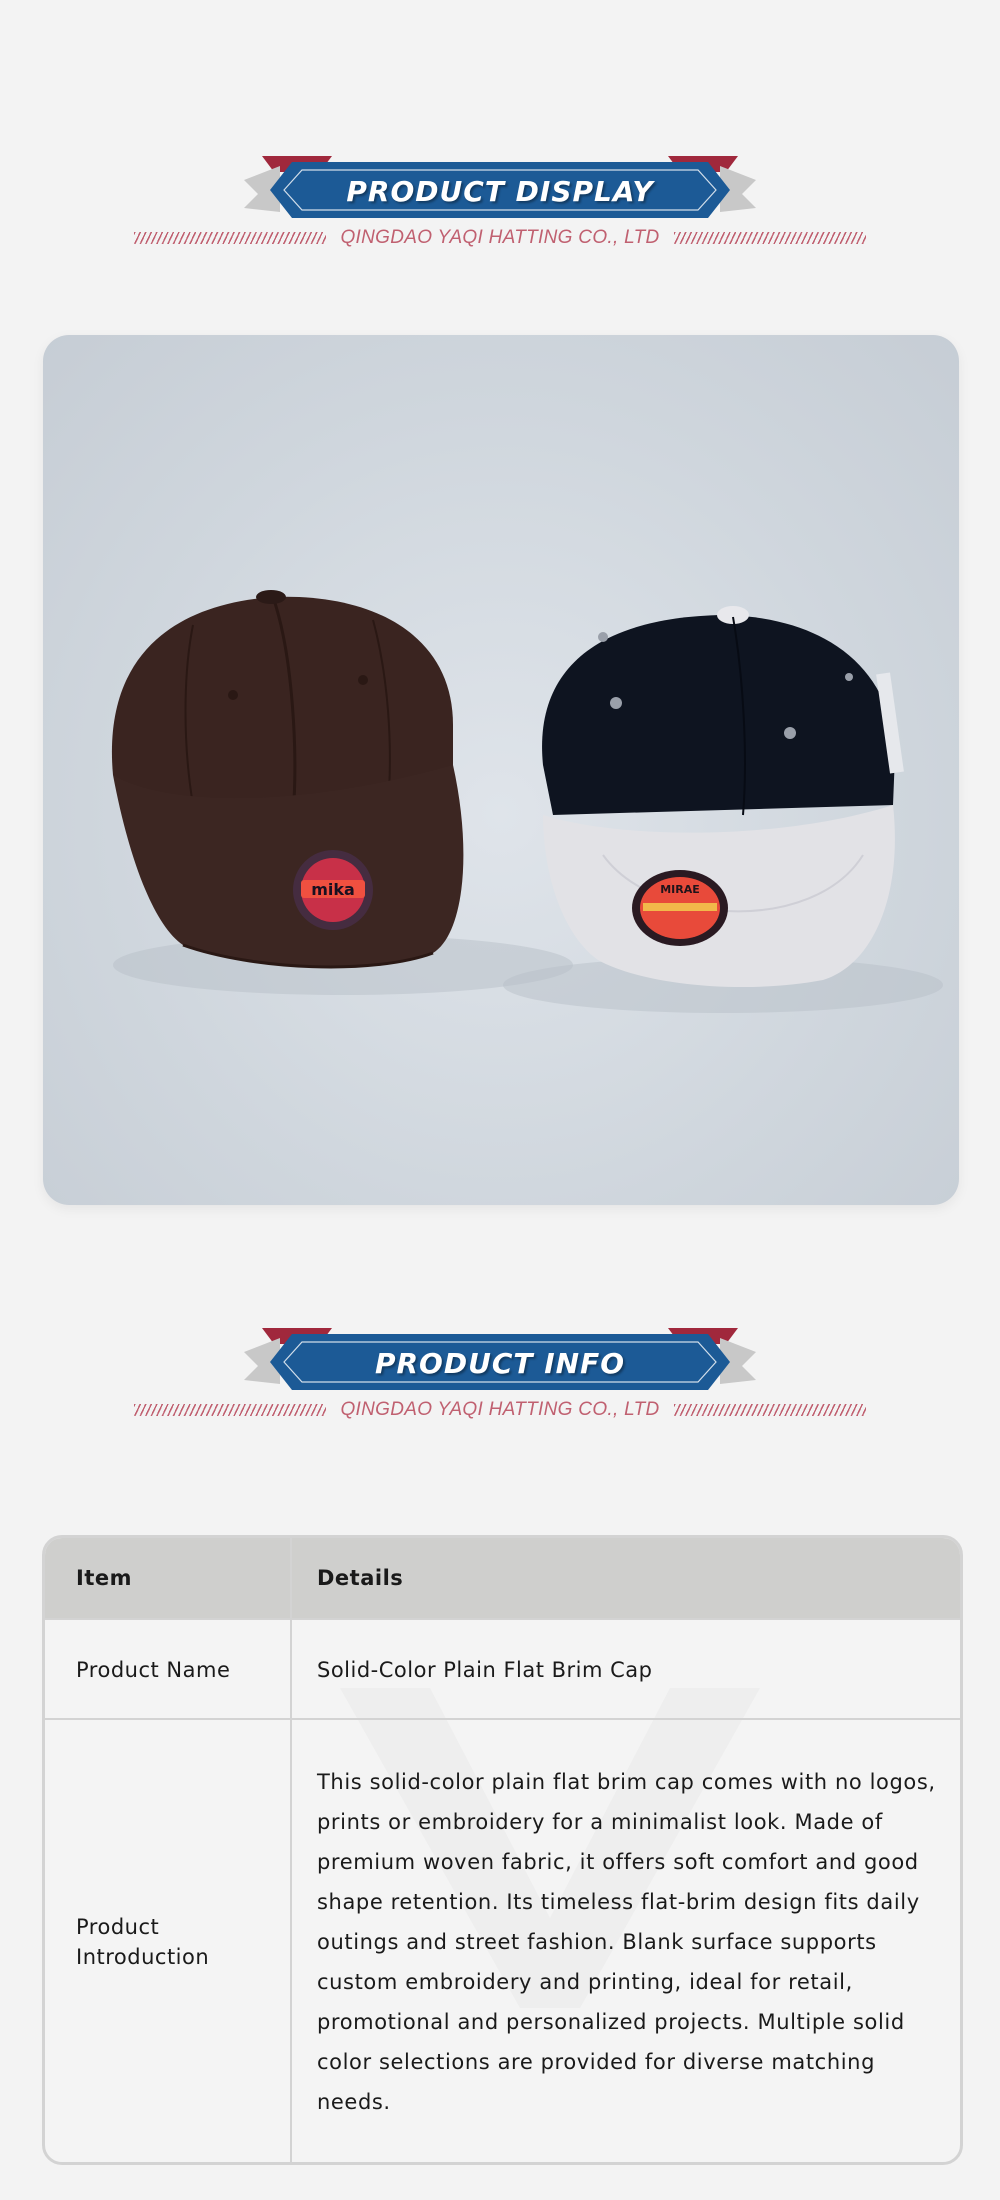  I want to click on header-details: Details, so click(360, 1578).